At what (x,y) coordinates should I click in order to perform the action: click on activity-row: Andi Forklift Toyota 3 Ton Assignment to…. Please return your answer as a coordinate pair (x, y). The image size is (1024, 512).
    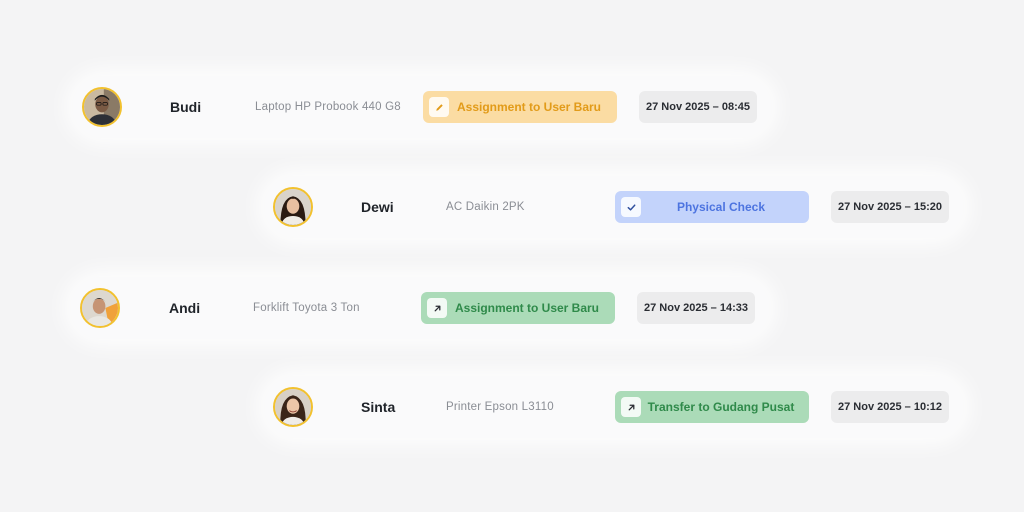
    Looking at the image, I should click on (420, 308).